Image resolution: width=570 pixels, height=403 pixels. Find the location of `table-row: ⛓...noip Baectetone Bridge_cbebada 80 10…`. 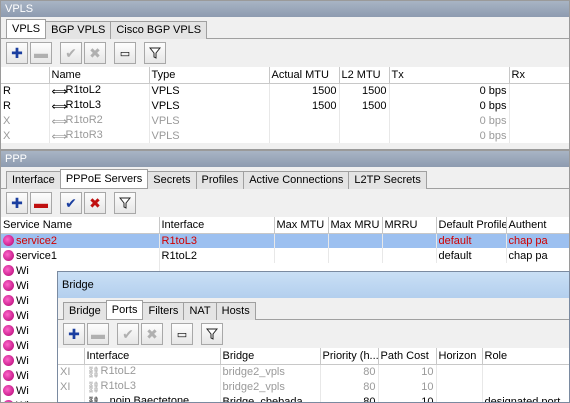

table-row: ⛓...noip Baectetone Bridge_cbebada 80 10… is located at coordinates (313, 398).